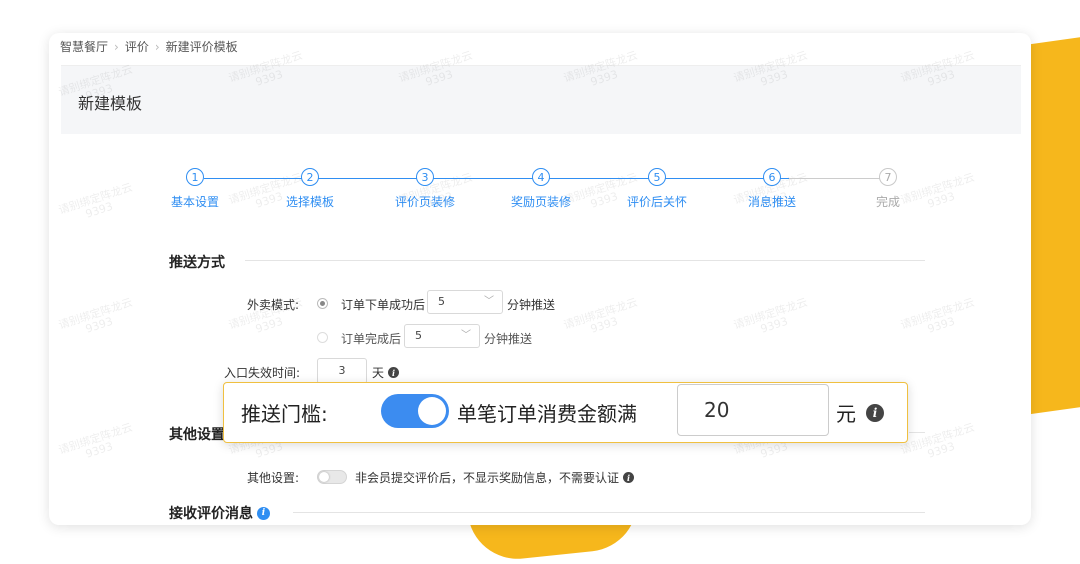  What do you see at coordinates (342, 371) in the screenshot?
I see `expire-days-input: 3` at bounding box center [342, 371].